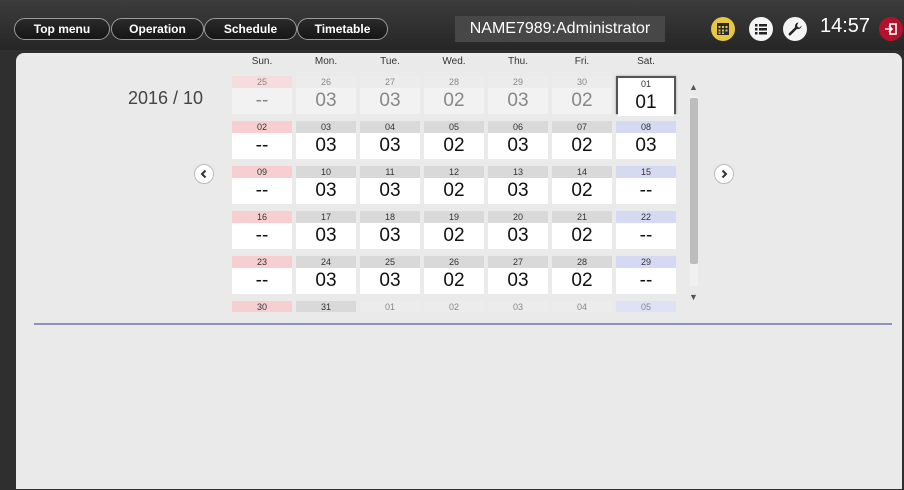 The height and width of the screenshot is (490, 904). What do you see at coordinates (646, 275) in the screenshot?
I see `calendar-day-cell: 29 --` at bounding box center [646, 275].